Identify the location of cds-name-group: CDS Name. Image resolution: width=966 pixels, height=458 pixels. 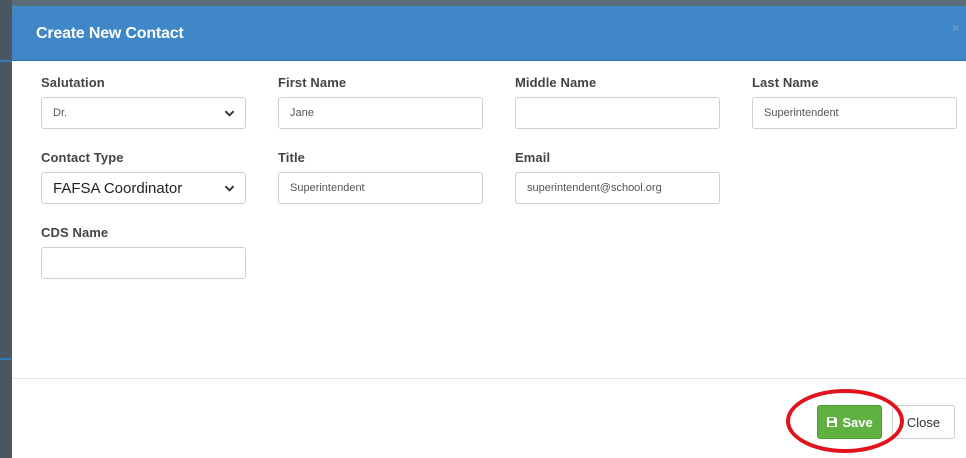
(143, 252).